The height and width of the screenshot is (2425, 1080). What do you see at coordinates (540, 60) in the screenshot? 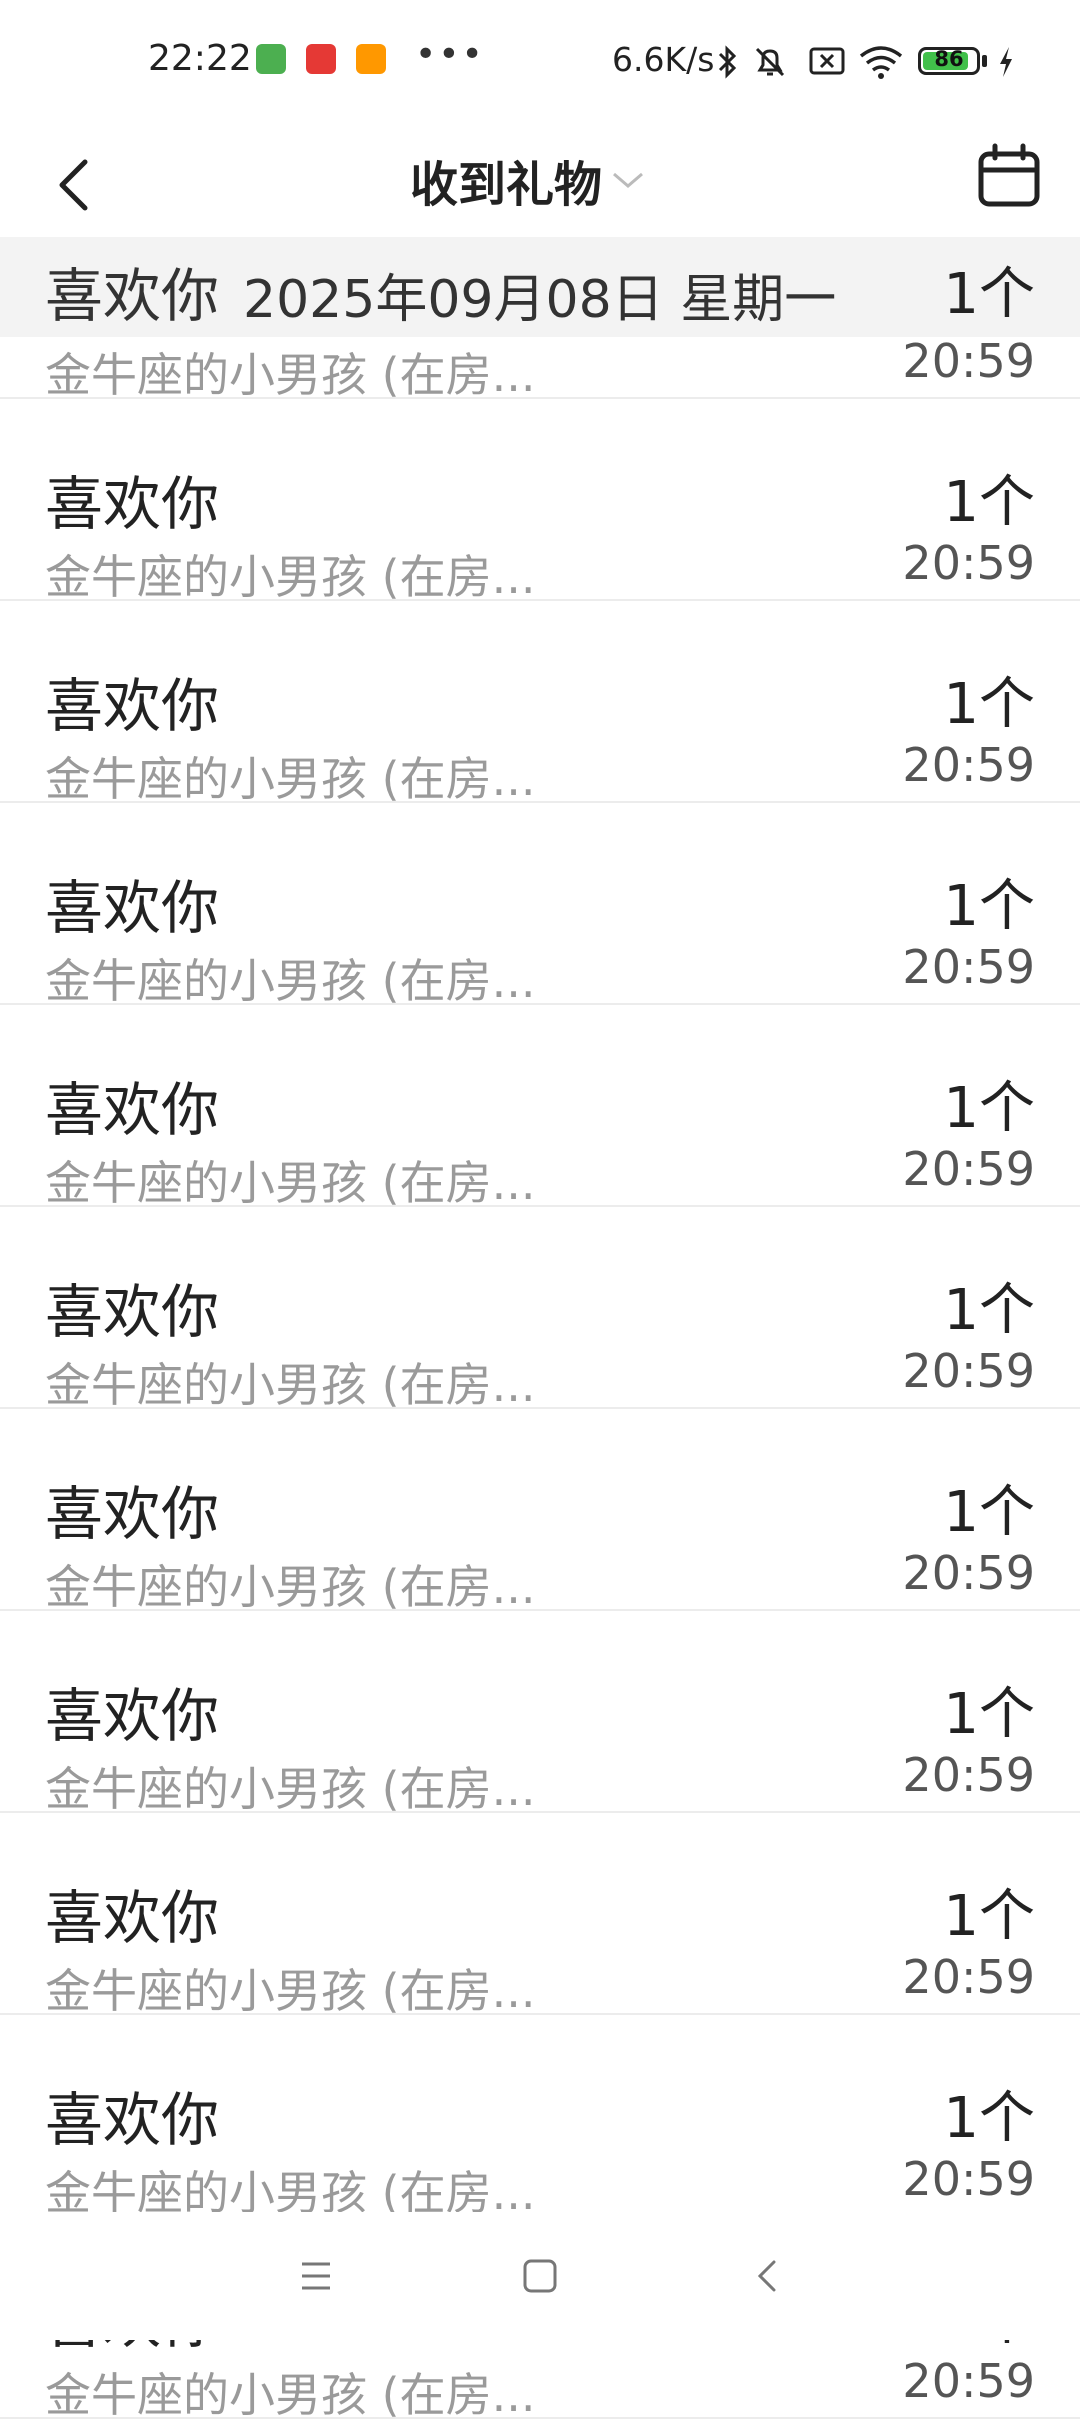
I see `status-bar: 22:22 ••• 6.6K/s 86` at bounding box center [540, 60].